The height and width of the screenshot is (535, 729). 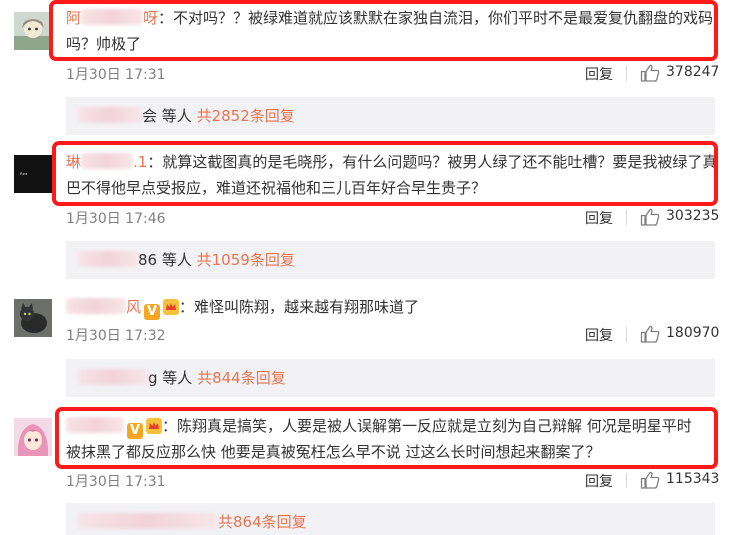 I want to click on reply-summary-text: 共864条回复, so click(x=192, y=521).